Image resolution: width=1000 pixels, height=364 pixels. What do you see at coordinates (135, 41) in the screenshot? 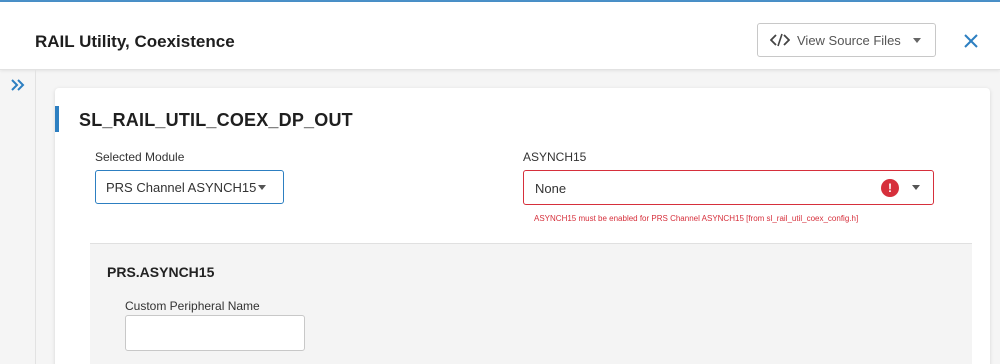
I see `page-title: RAIL Utility, Coexistence` at bounding box center [135, 41].